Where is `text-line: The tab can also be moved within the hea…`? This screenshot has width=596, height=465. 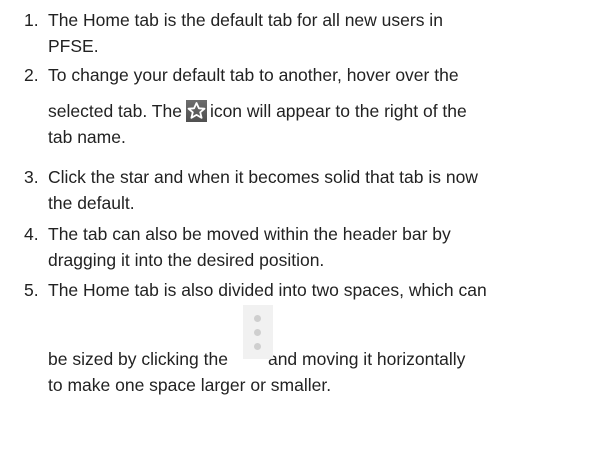
text-line: The tab can also be moved within the hea… is located at coordinates (249, 234).